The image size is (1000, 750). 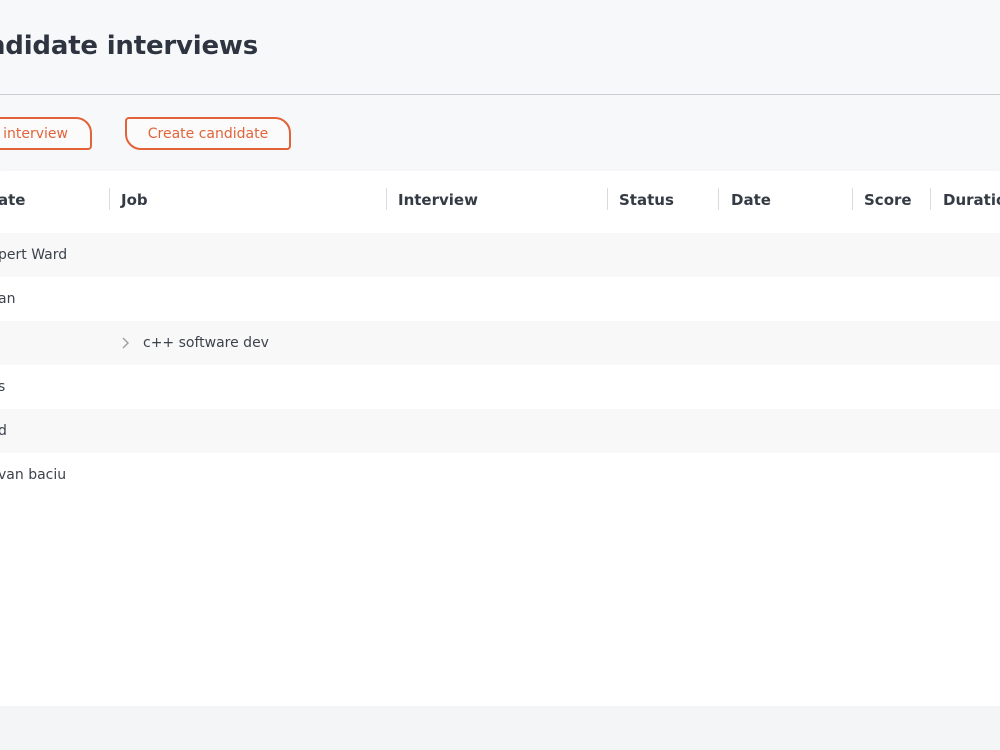 What do you see at coordinates (33, 475) in the screenshot?
I see `candidate-cell: van baciu` at bounding box center [33, 475].